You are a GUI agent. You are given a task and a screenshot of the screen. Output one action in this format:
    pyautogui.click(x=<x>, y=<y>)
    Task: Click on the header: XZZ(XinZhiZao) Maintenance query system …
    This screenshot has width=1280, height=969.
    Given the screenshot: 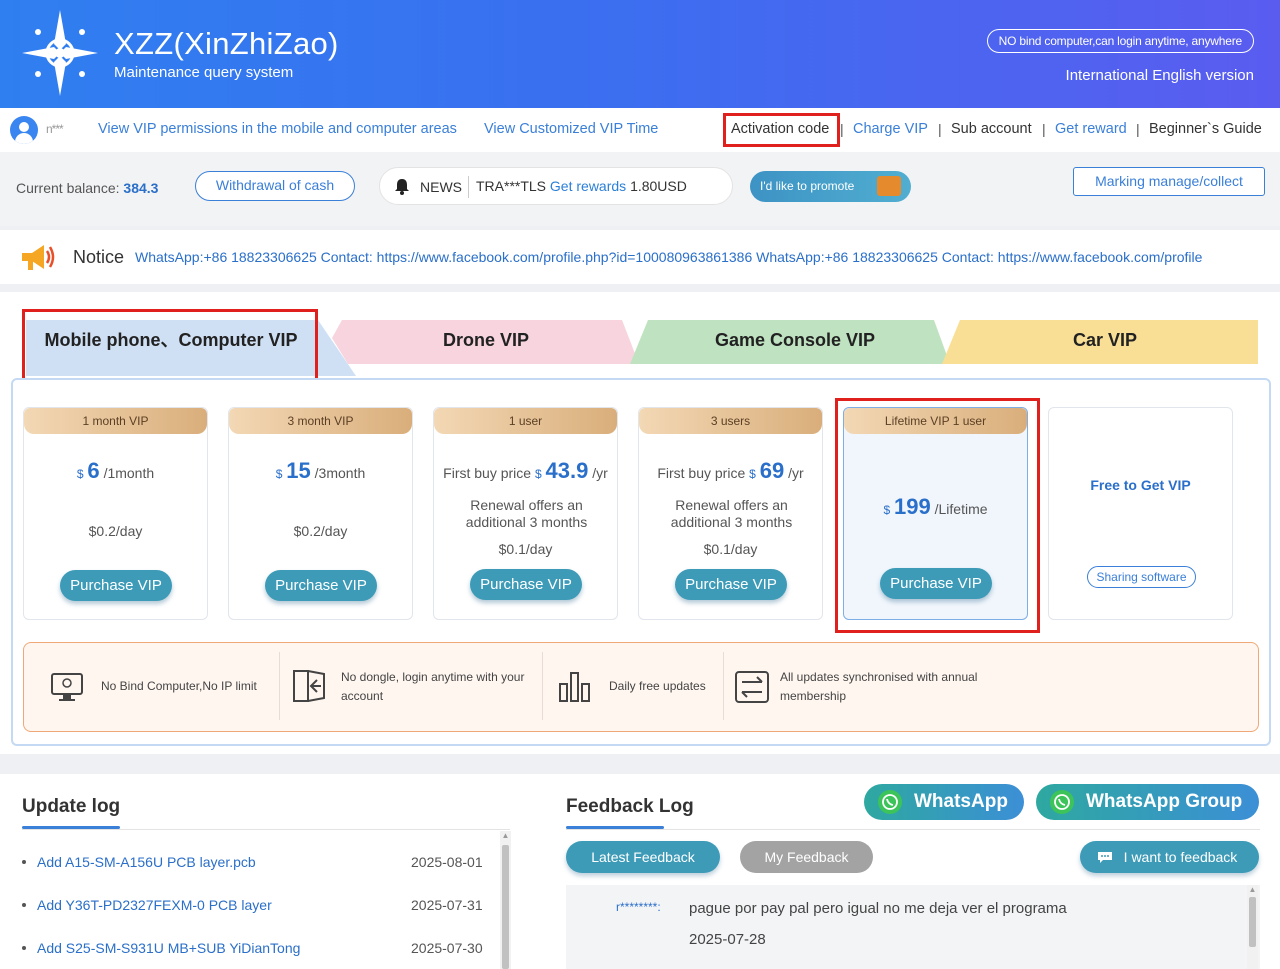 What is the action you would take?
    pyautogui.click(x=640, y=54)
    